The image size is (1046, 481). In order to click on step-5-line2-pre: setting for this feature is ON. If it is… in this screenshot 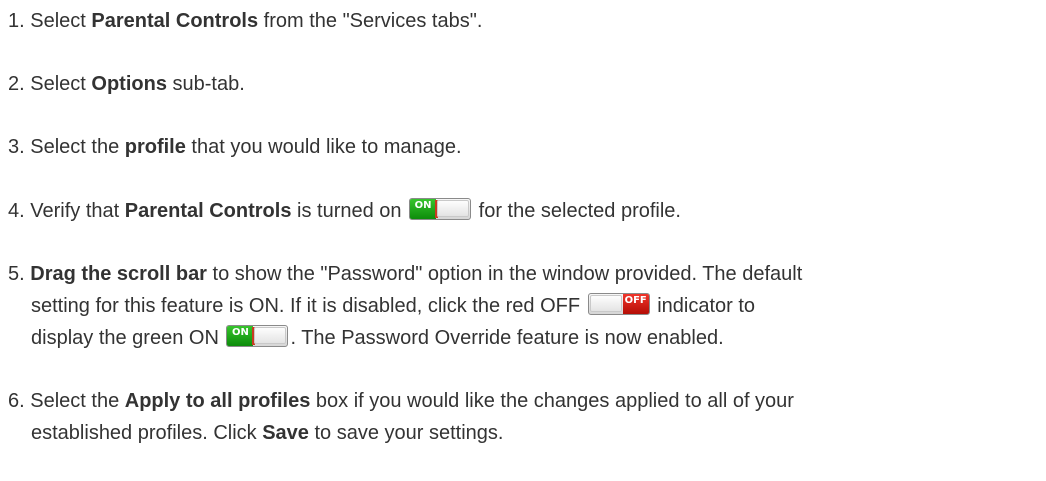, I will do `click(308, 306)`.